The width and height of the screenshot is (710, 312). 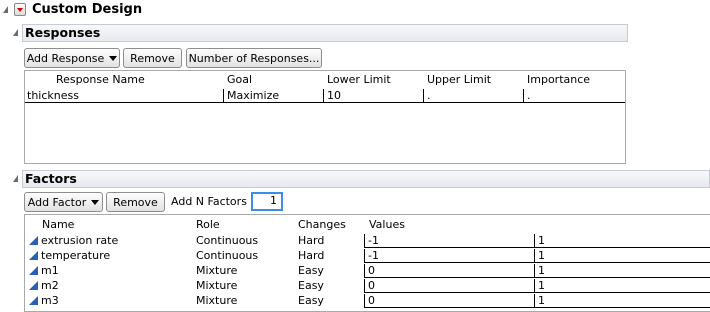 What do you see at coordinates (209, 201) in the screenshot?
I see `add-n-factors-label: Add N Factors` at bounding box center [209, 201].